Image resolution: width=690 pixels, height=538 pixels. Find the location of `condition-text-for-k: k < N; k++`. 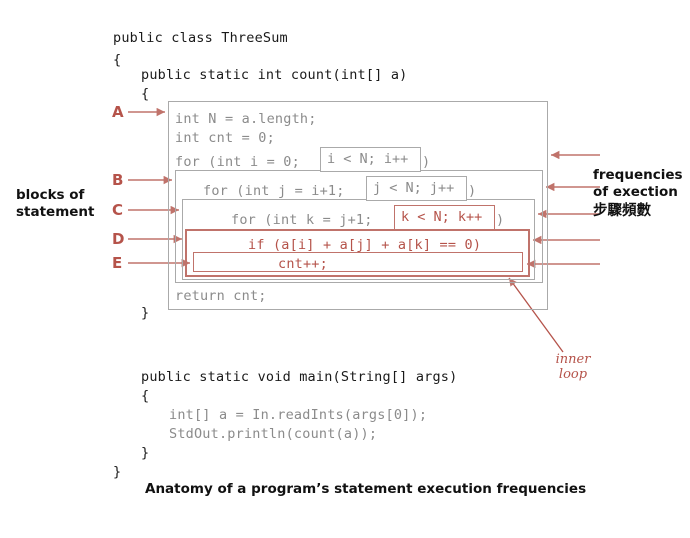

condition-text-for-k: k < N; k++ is located at coordinates (442, 217).